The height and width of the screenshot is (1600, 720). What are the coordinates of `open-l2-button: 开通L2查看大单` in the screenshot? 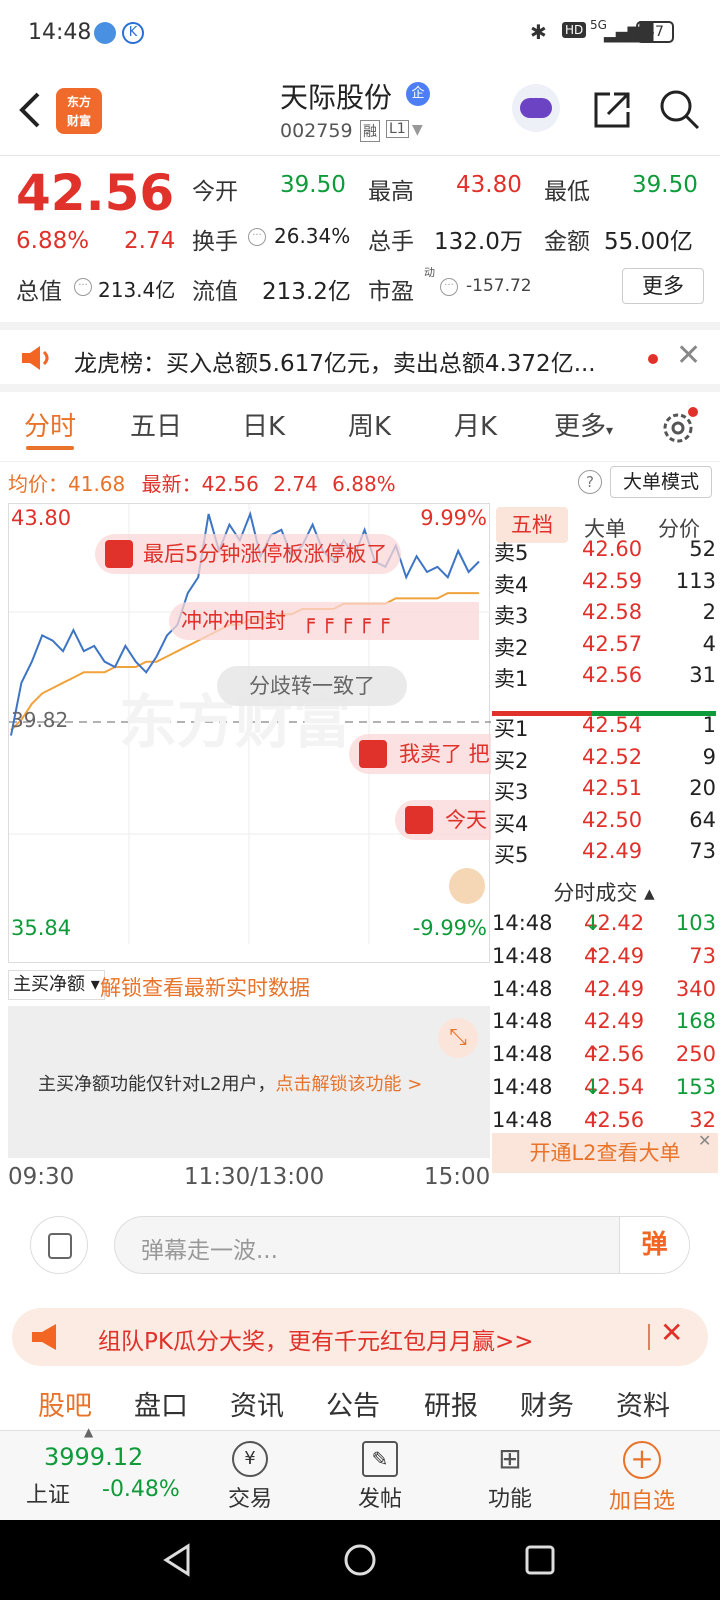 It's located at (605, 1153).